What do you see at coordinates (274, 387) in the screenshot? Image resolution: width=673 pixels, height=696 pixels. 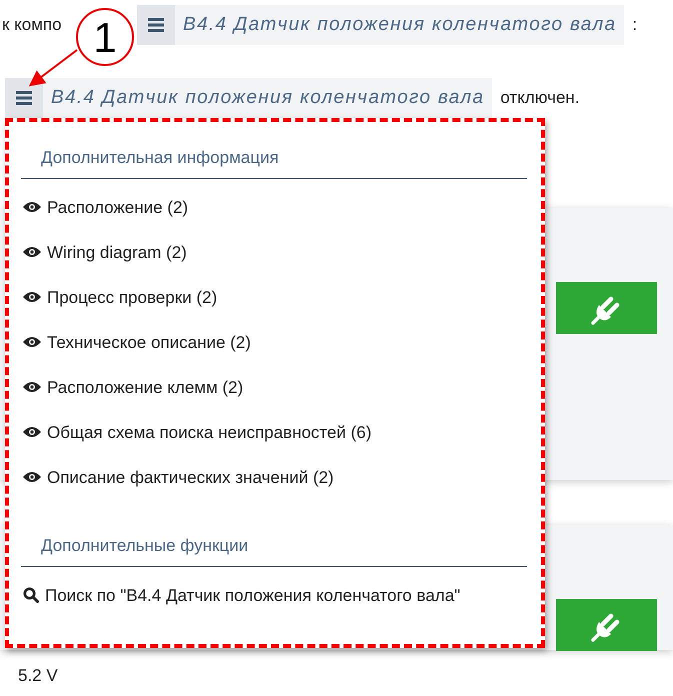 I see `menu-item: Расположение клемм (2)` at bounding box center [274, 387].